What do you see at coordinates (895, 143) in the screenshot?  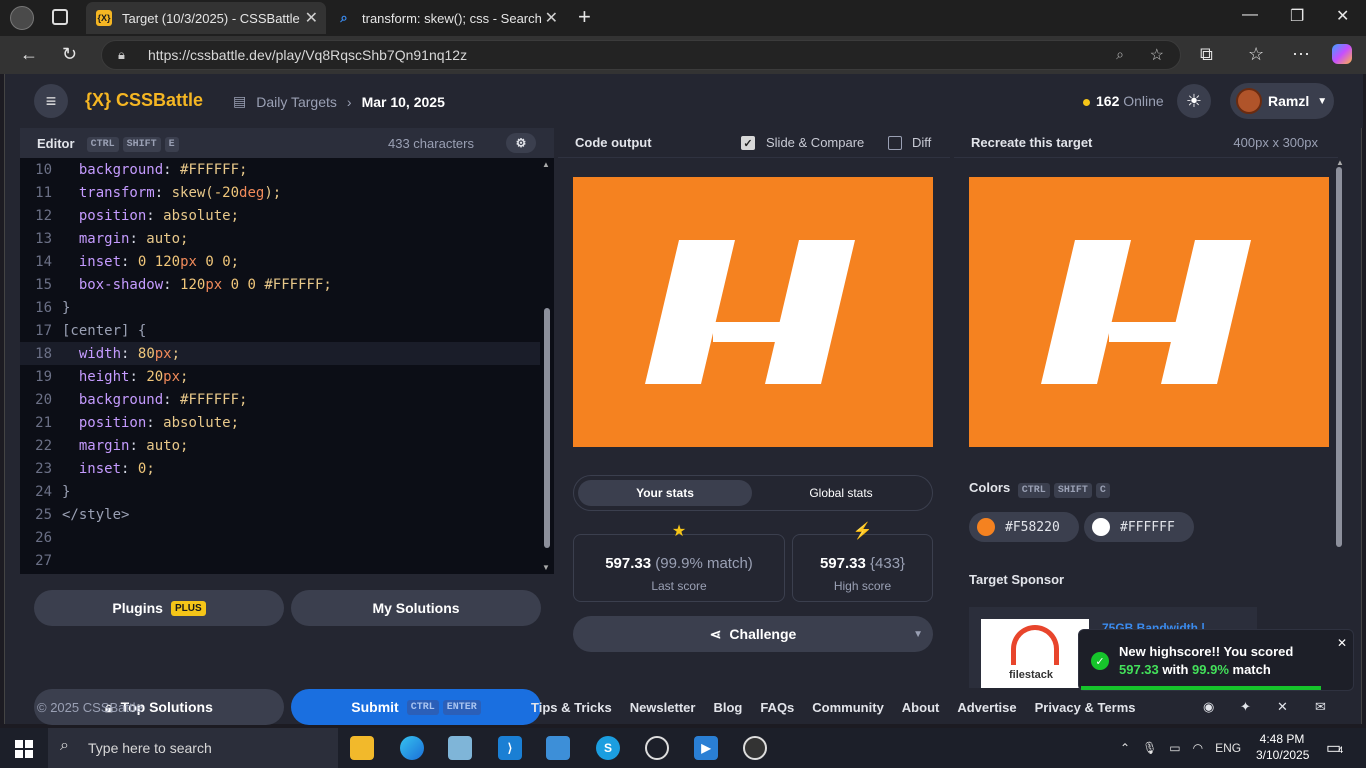 I see `diff-checkbox` at bounding box center [895, 143].